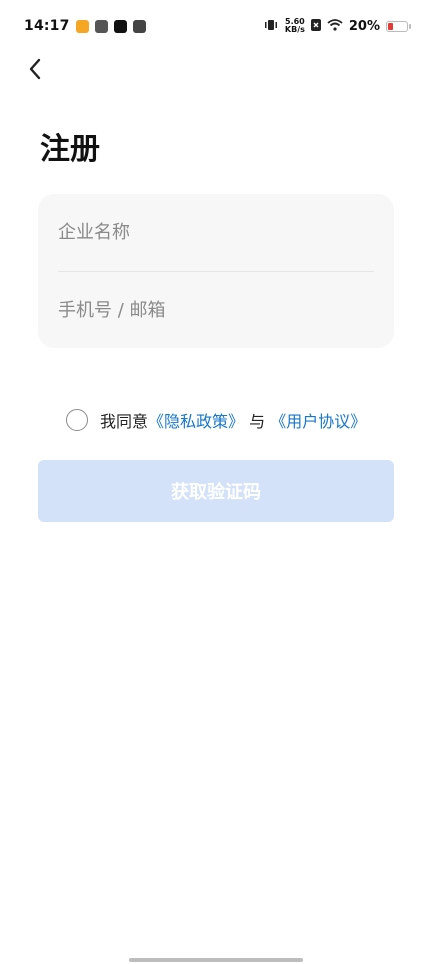 The height and width of the screenshot is (964, 432). I want to click on company-name-field-row, so click(216, 232).